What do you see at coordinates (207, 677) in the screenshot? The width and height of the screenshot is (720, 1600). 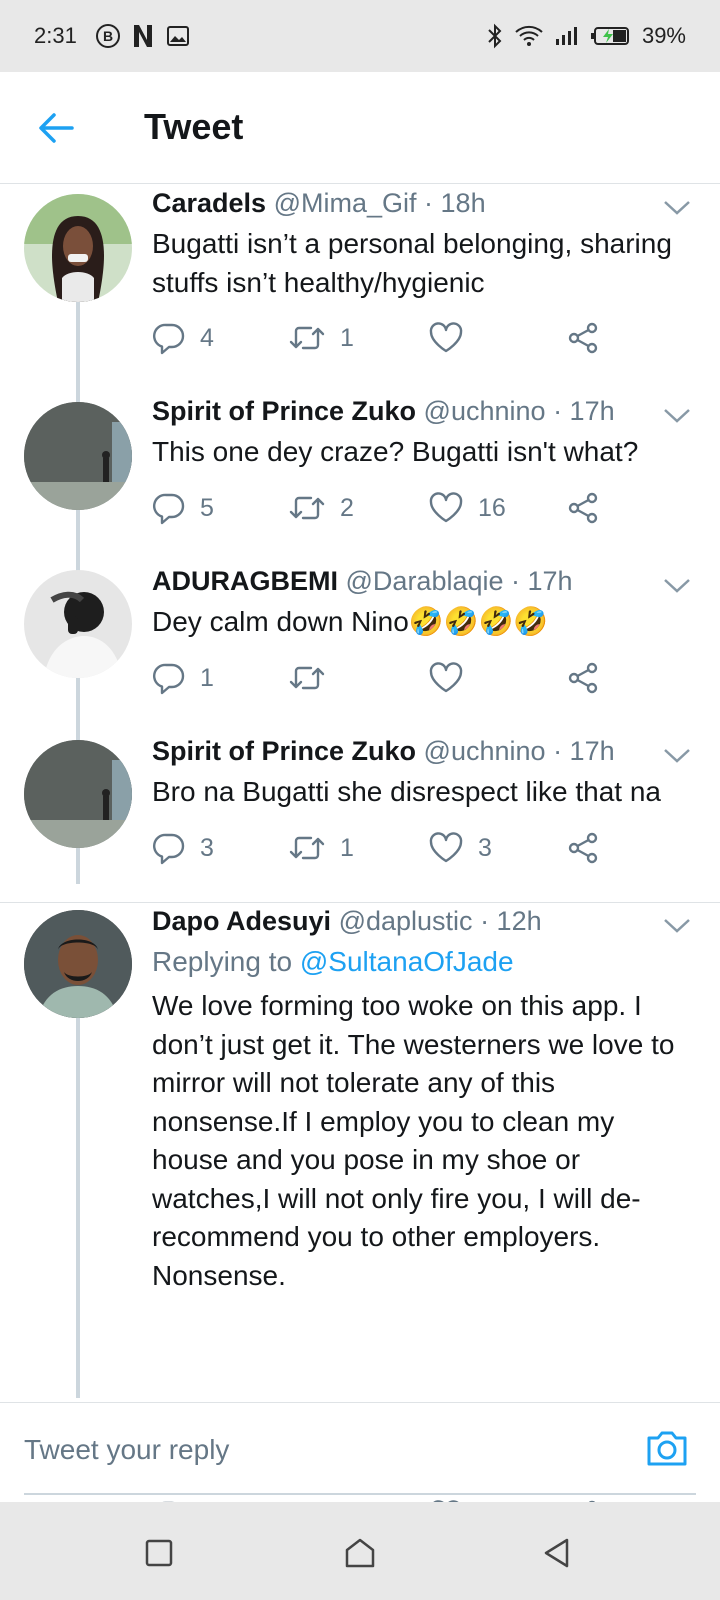 I see `reply-count: 1` at bounding box center [207, 677].